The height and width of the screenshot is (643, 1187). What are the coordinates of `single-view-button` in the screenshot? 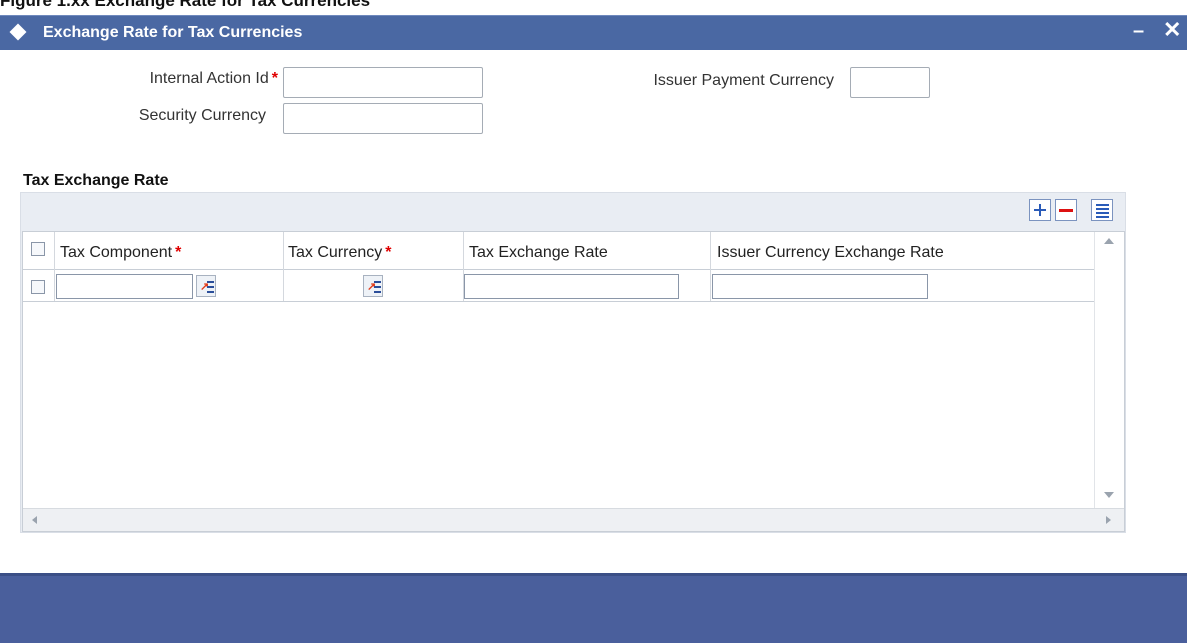 It's located at (1102, 210).